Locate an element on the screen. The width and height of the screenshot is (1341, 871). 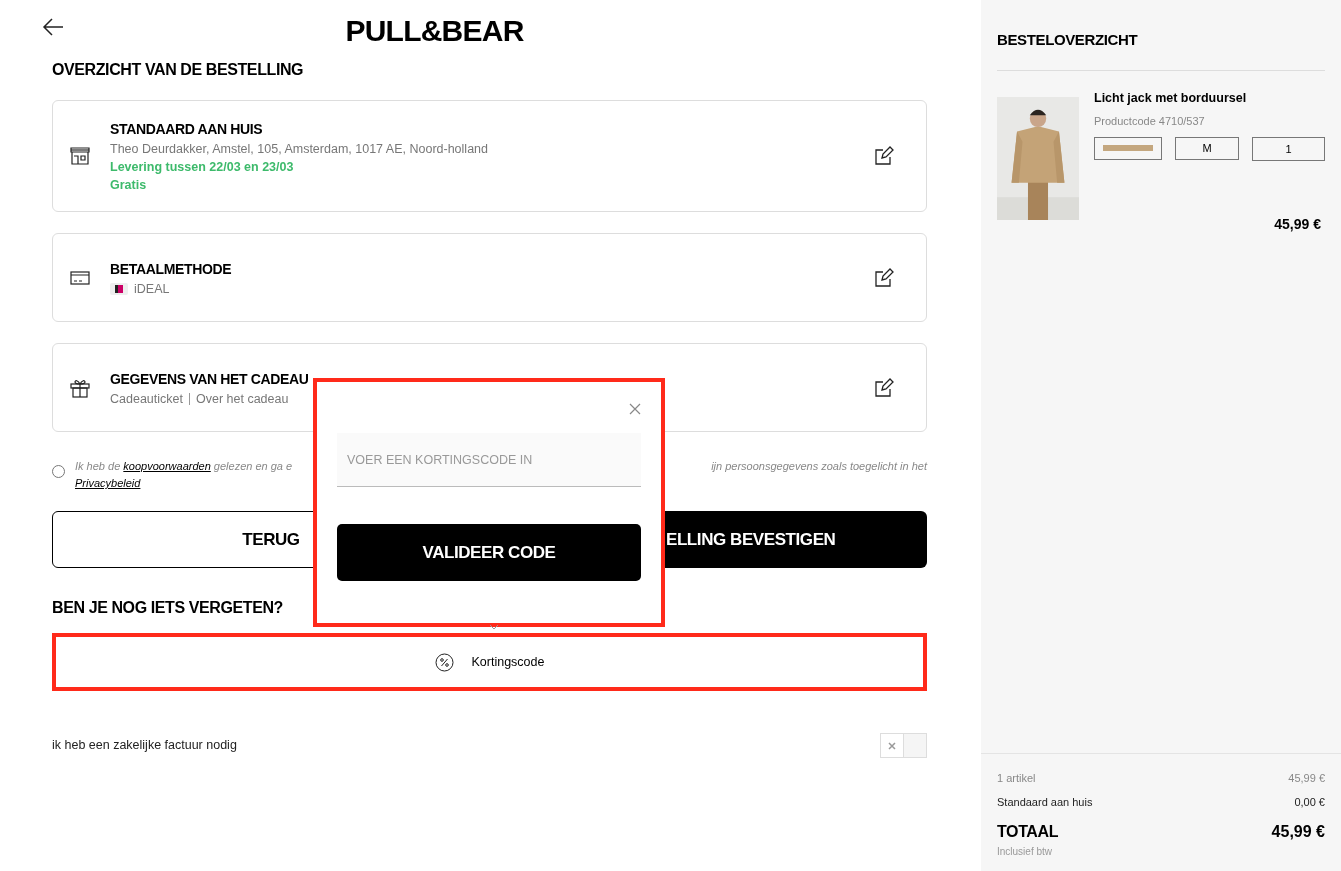
product-name: Licht jack met borduursel is located at coordinates (1171, 98).